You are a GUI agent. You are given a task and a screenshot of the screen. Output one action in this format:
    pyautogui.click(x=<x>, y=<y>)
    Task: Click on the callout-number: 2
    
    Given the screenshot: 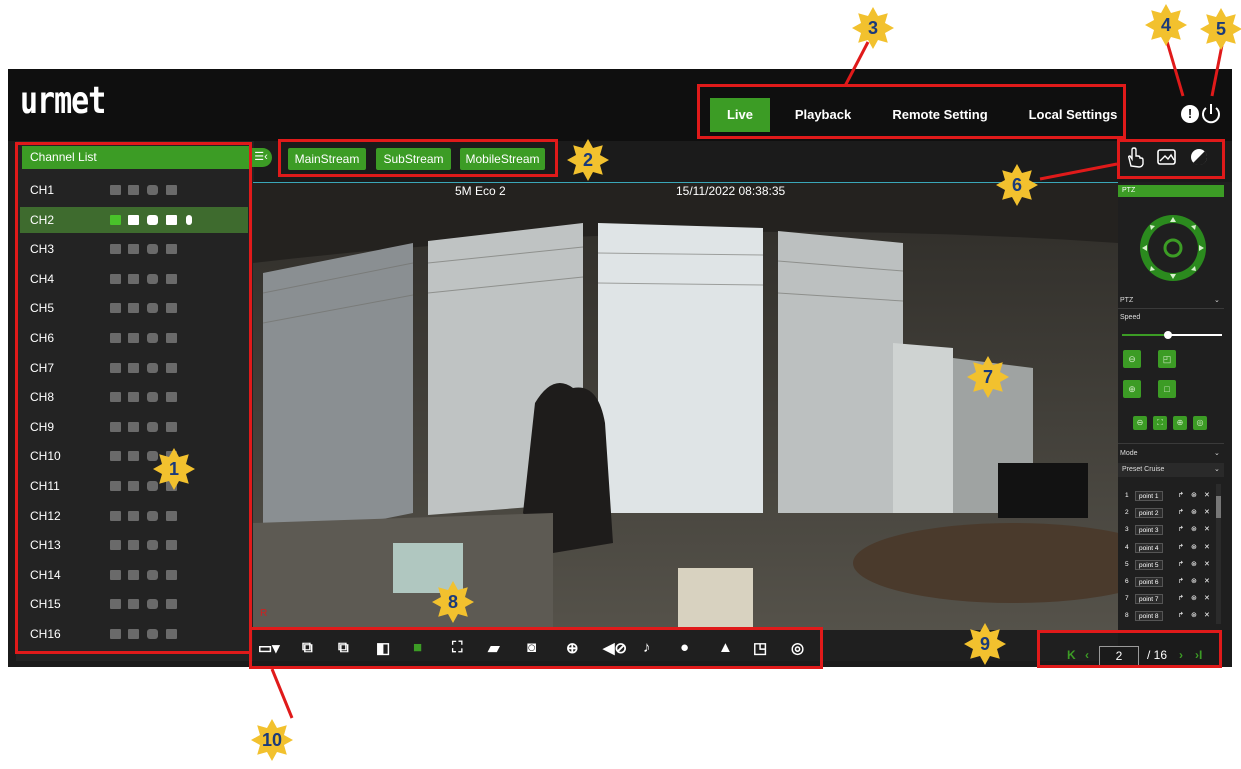 What is the action you would take?
    pyautogui.click(x=587, y=160)
    